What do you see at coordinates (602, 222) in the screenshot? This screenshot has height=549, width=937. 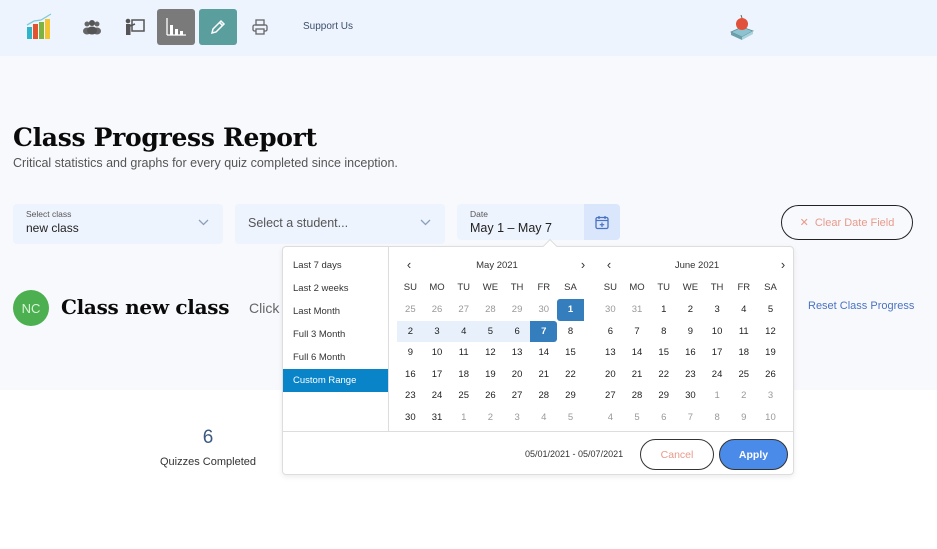 I see `calendar-plus-icon` at bounding box center [602, 222].